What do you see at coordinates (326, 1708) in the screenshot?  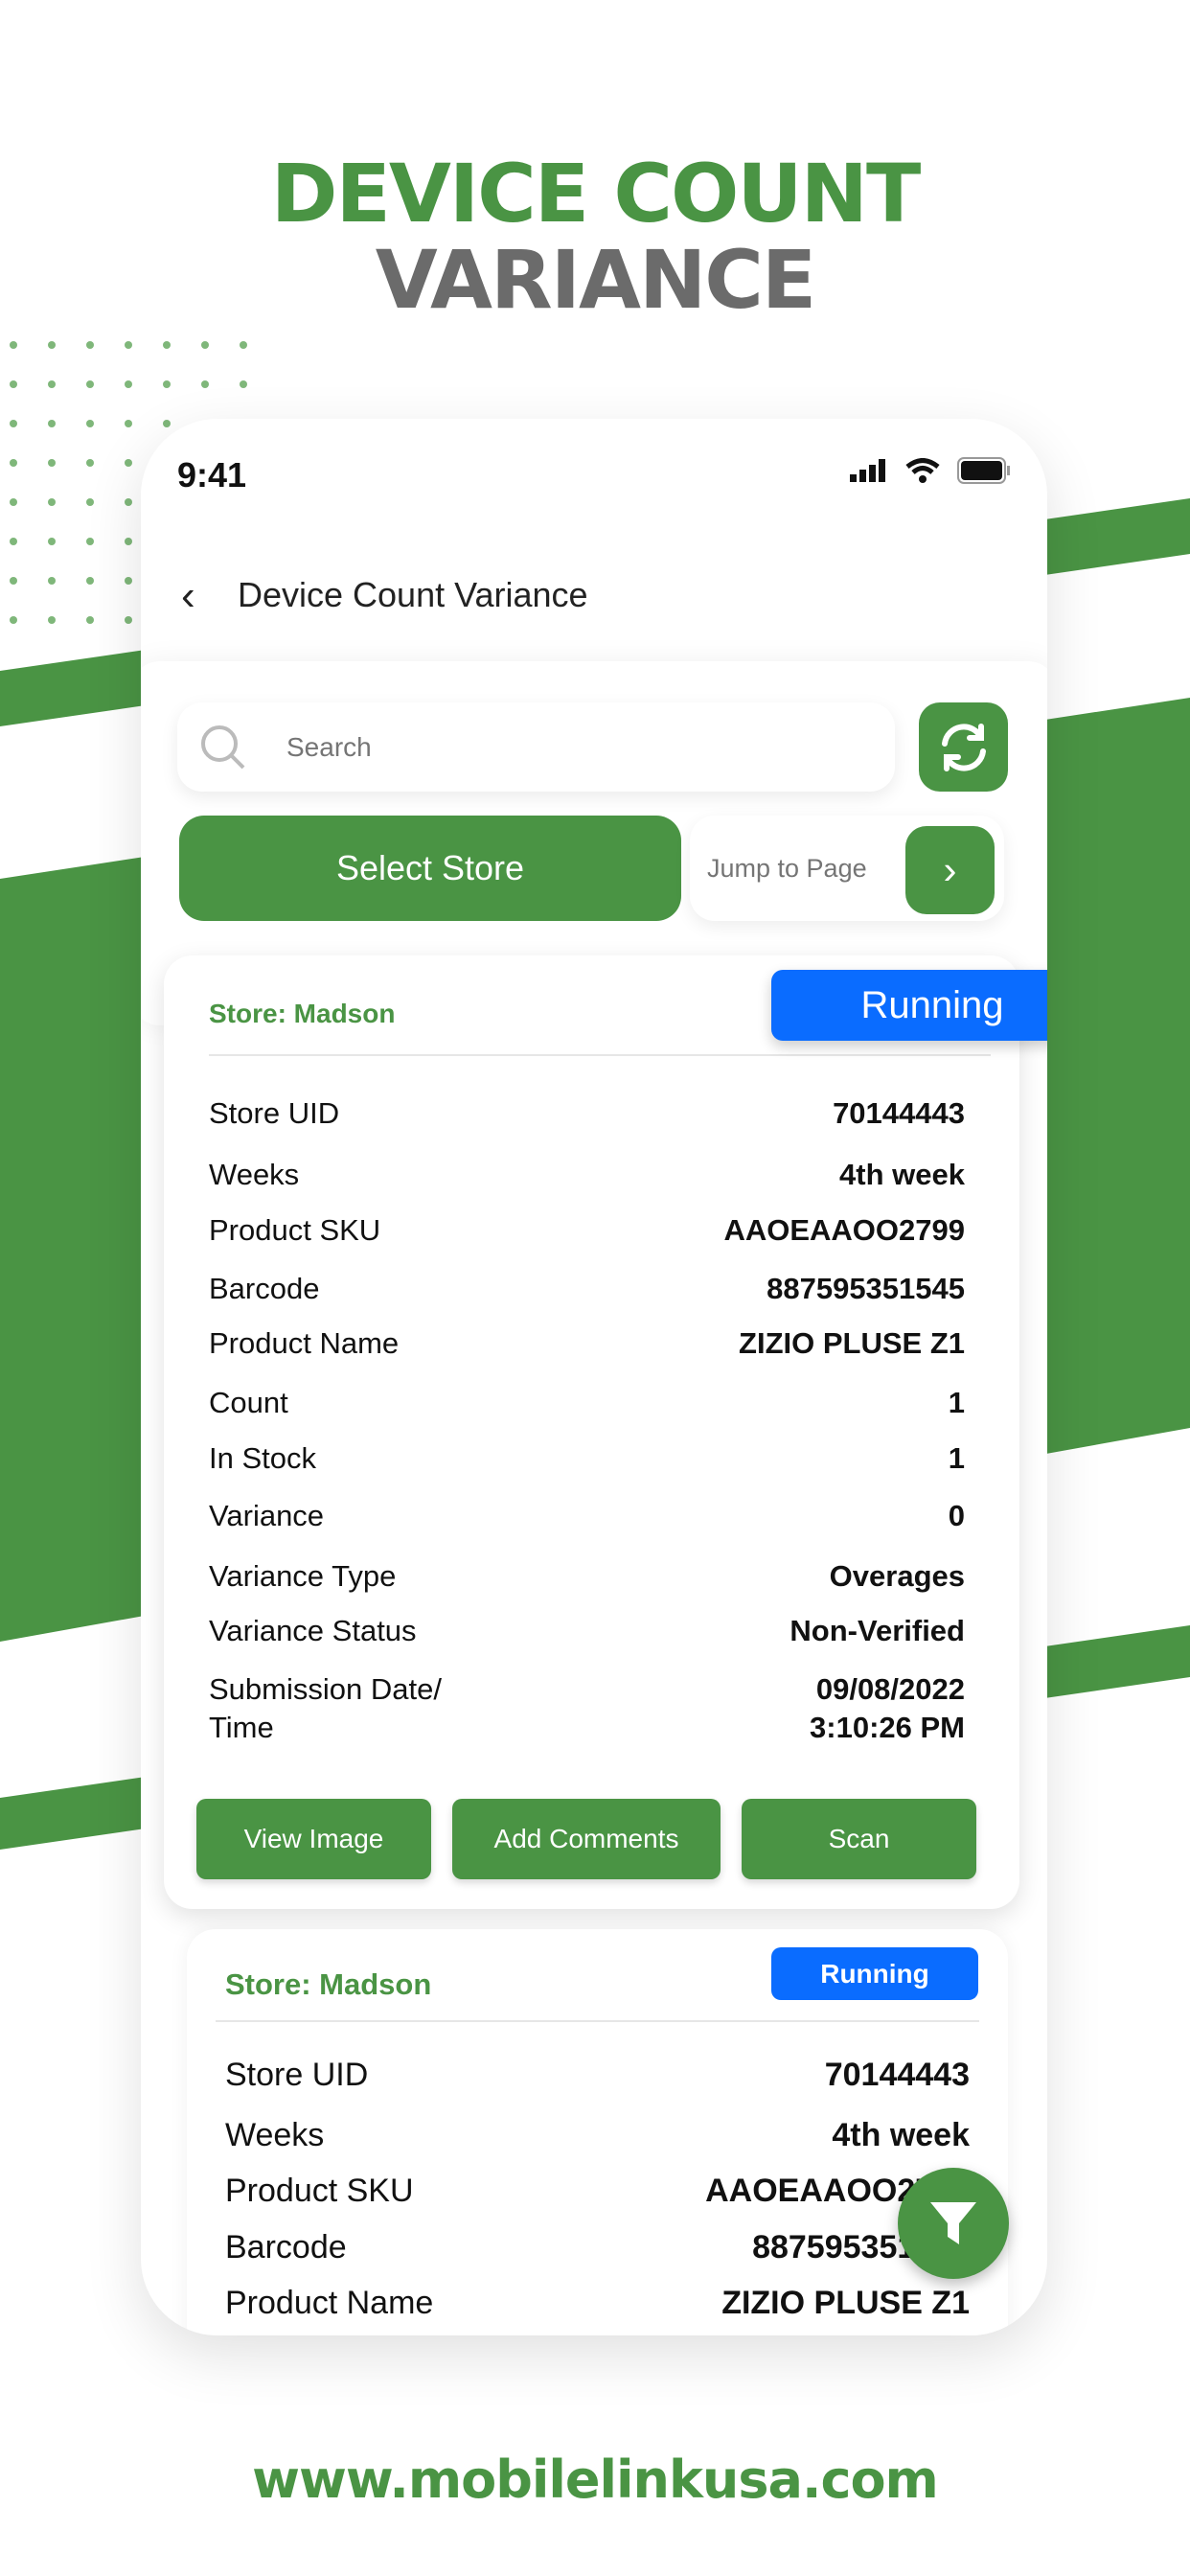 I see `field-label: Submission Date/ Time` at bounding box center [326, 1708].